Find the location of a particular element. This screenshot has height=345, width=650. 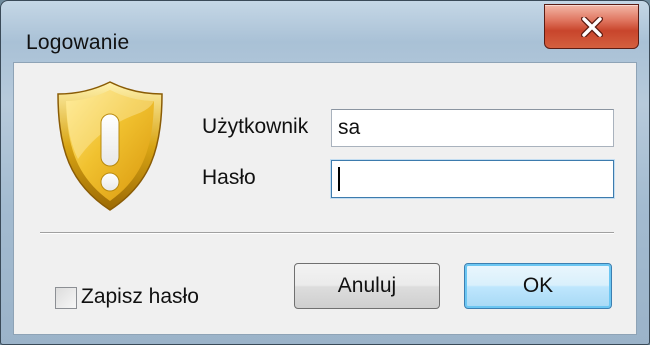

close-icon is located at coordinates (591, 26).